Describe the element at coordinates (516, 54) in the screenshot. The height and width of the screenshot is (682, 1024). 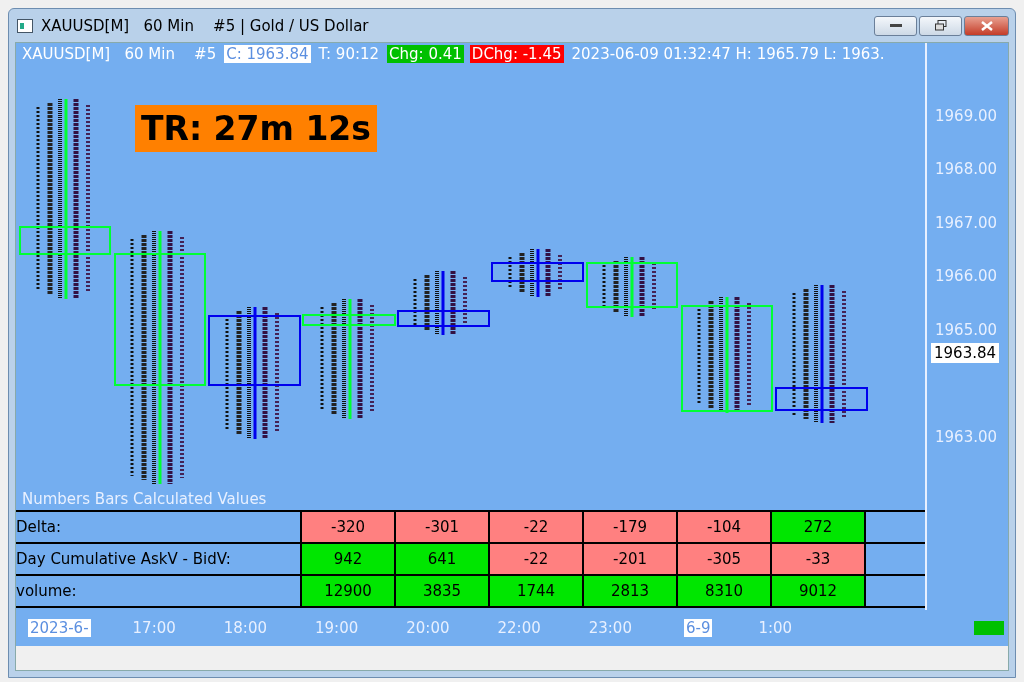
I see `quote-info-text: DChg: -1.45` at that location.